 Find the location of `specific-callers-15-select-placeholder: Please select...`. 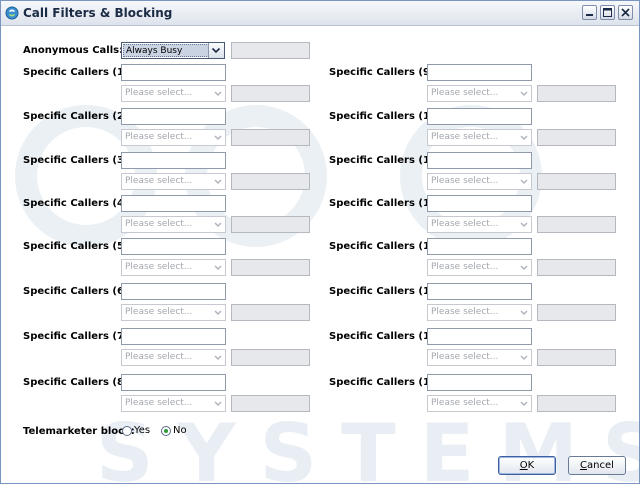

specific-callers-15-select-placeholder: Please select... is located at coordinates (465, 357).